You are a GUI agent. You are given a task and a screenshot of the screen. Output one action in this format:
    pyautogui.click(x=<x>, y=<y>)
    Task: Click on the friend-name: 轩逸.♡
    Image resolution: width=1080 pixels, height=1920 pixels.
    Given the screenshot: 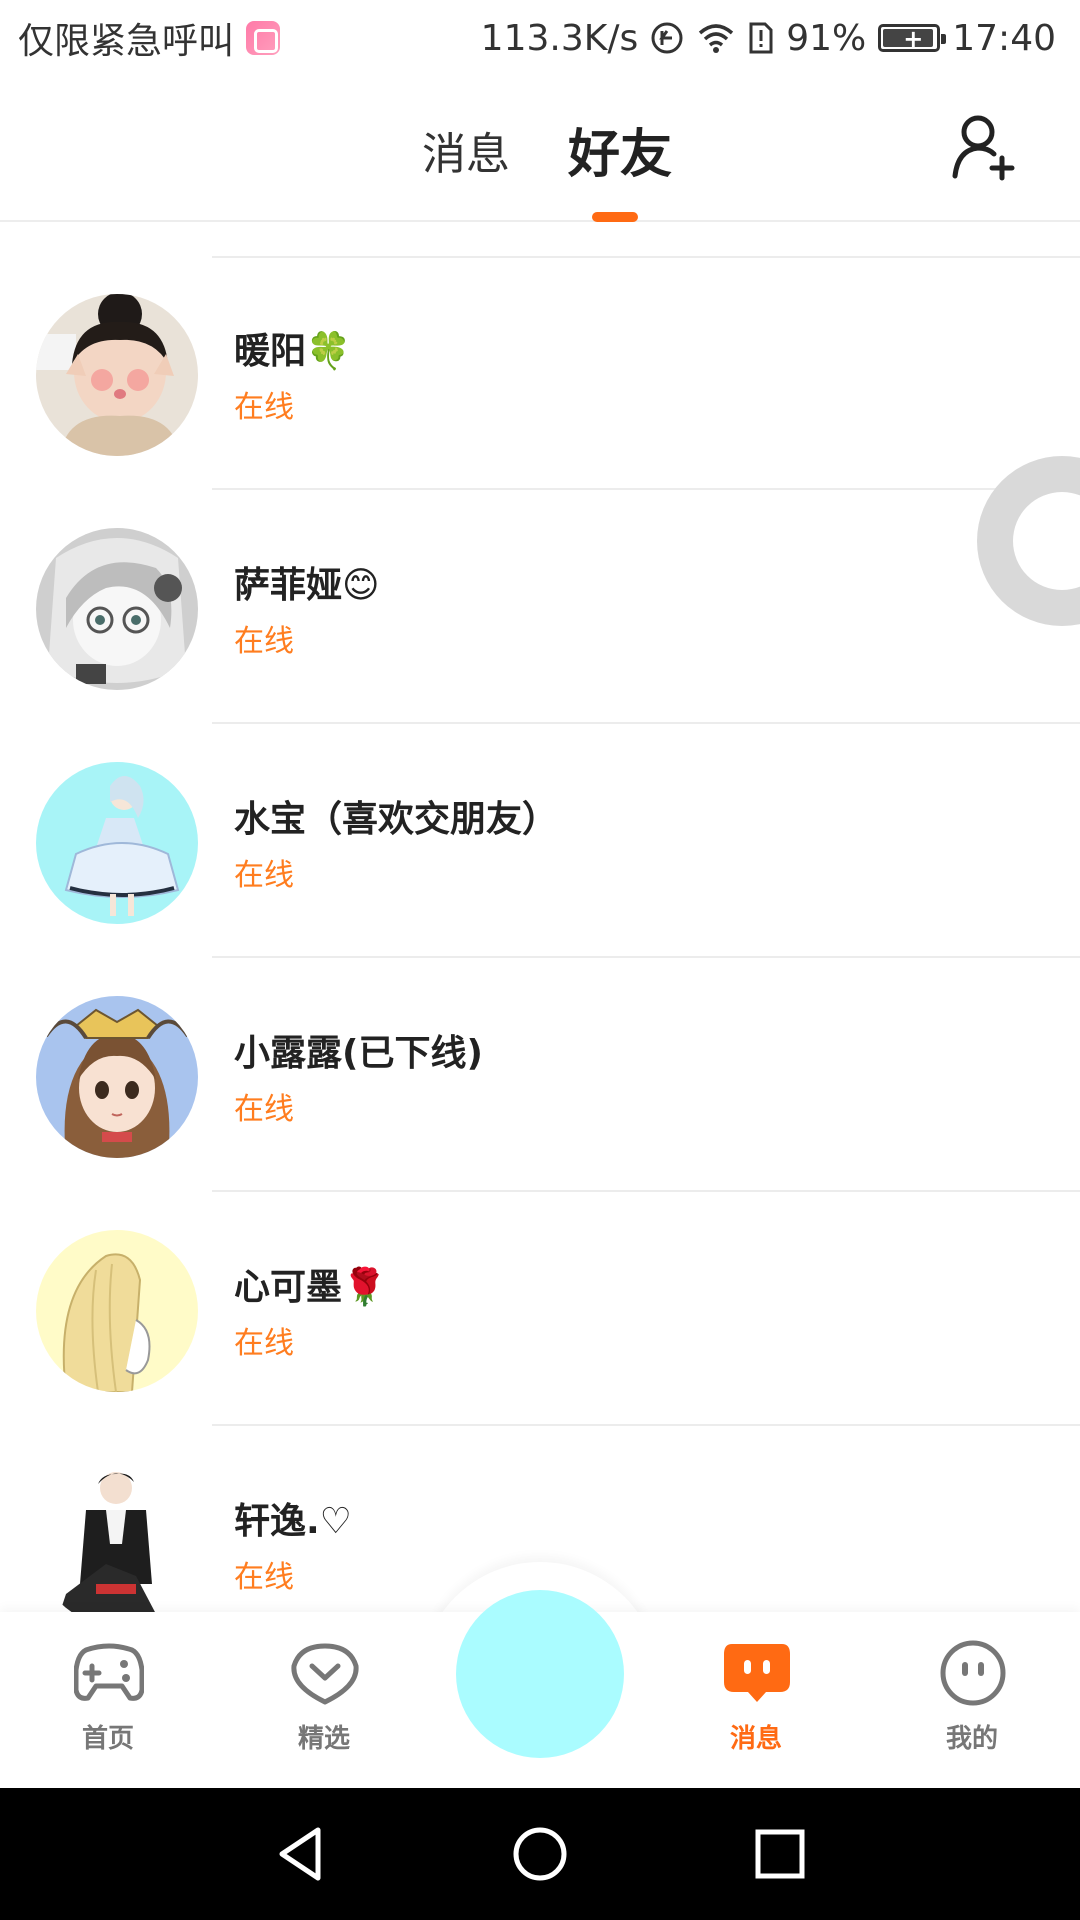 What is the action you would take?
    pyautogui.click(x=293, y=1521)
    